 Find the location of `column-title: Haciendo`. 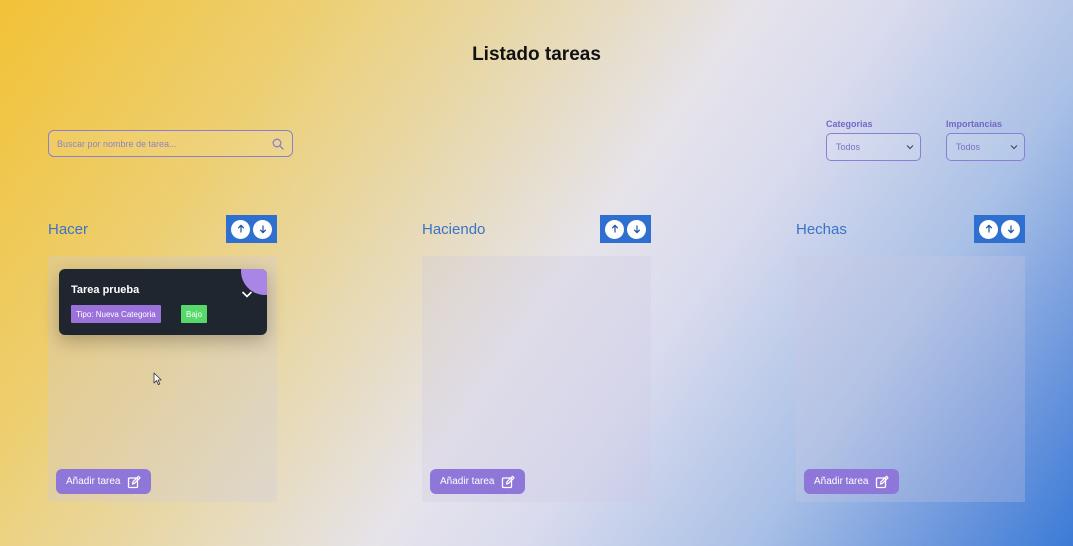

column-title: Haciendo is located at coordinates (454, 229).